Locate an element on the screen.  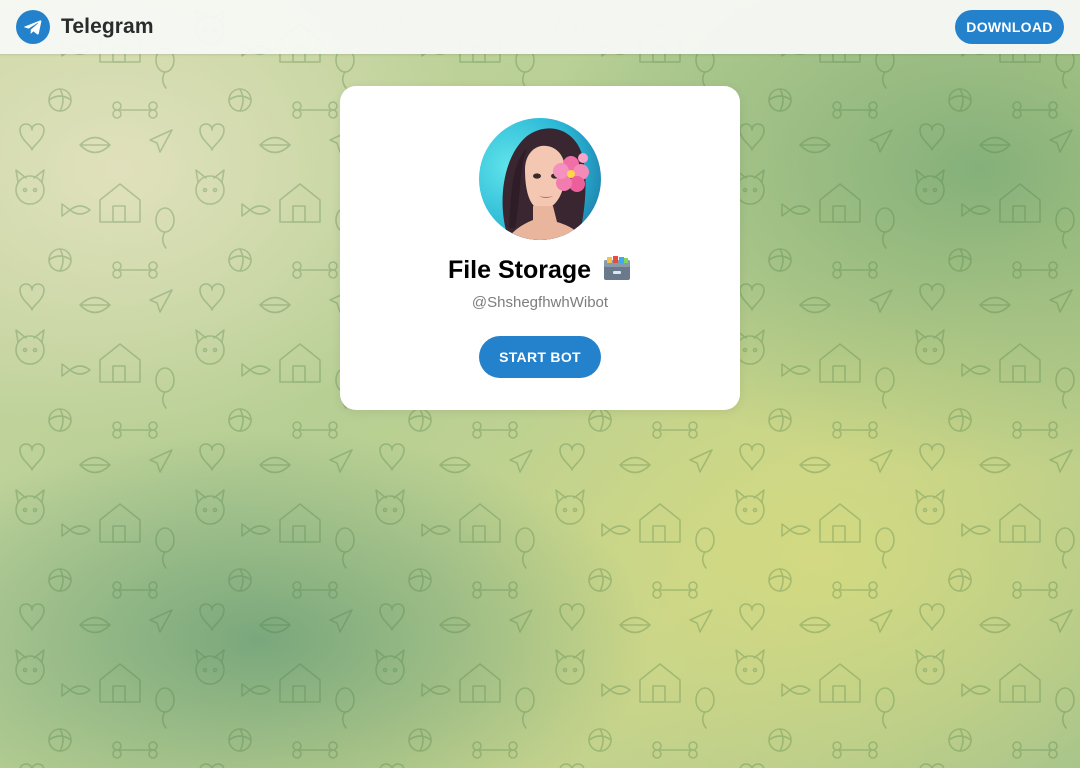
bot-name: File Storage is located at coordinates (519, 270).